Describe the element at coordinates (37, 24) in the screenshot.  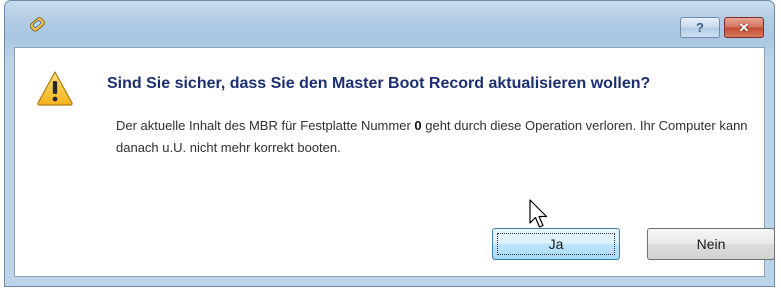
I see `app-icon` at that location.